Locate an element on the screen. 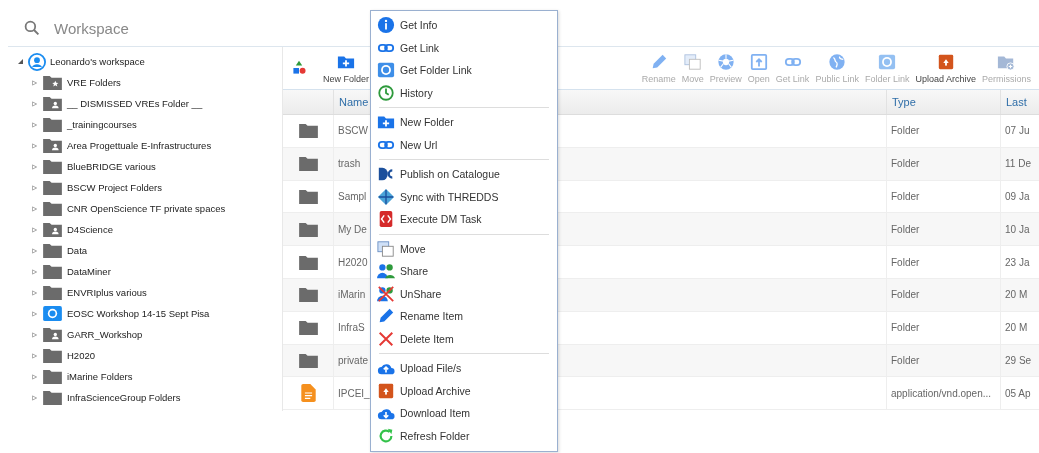  column-header: Type is located at coordinates (943, 102).